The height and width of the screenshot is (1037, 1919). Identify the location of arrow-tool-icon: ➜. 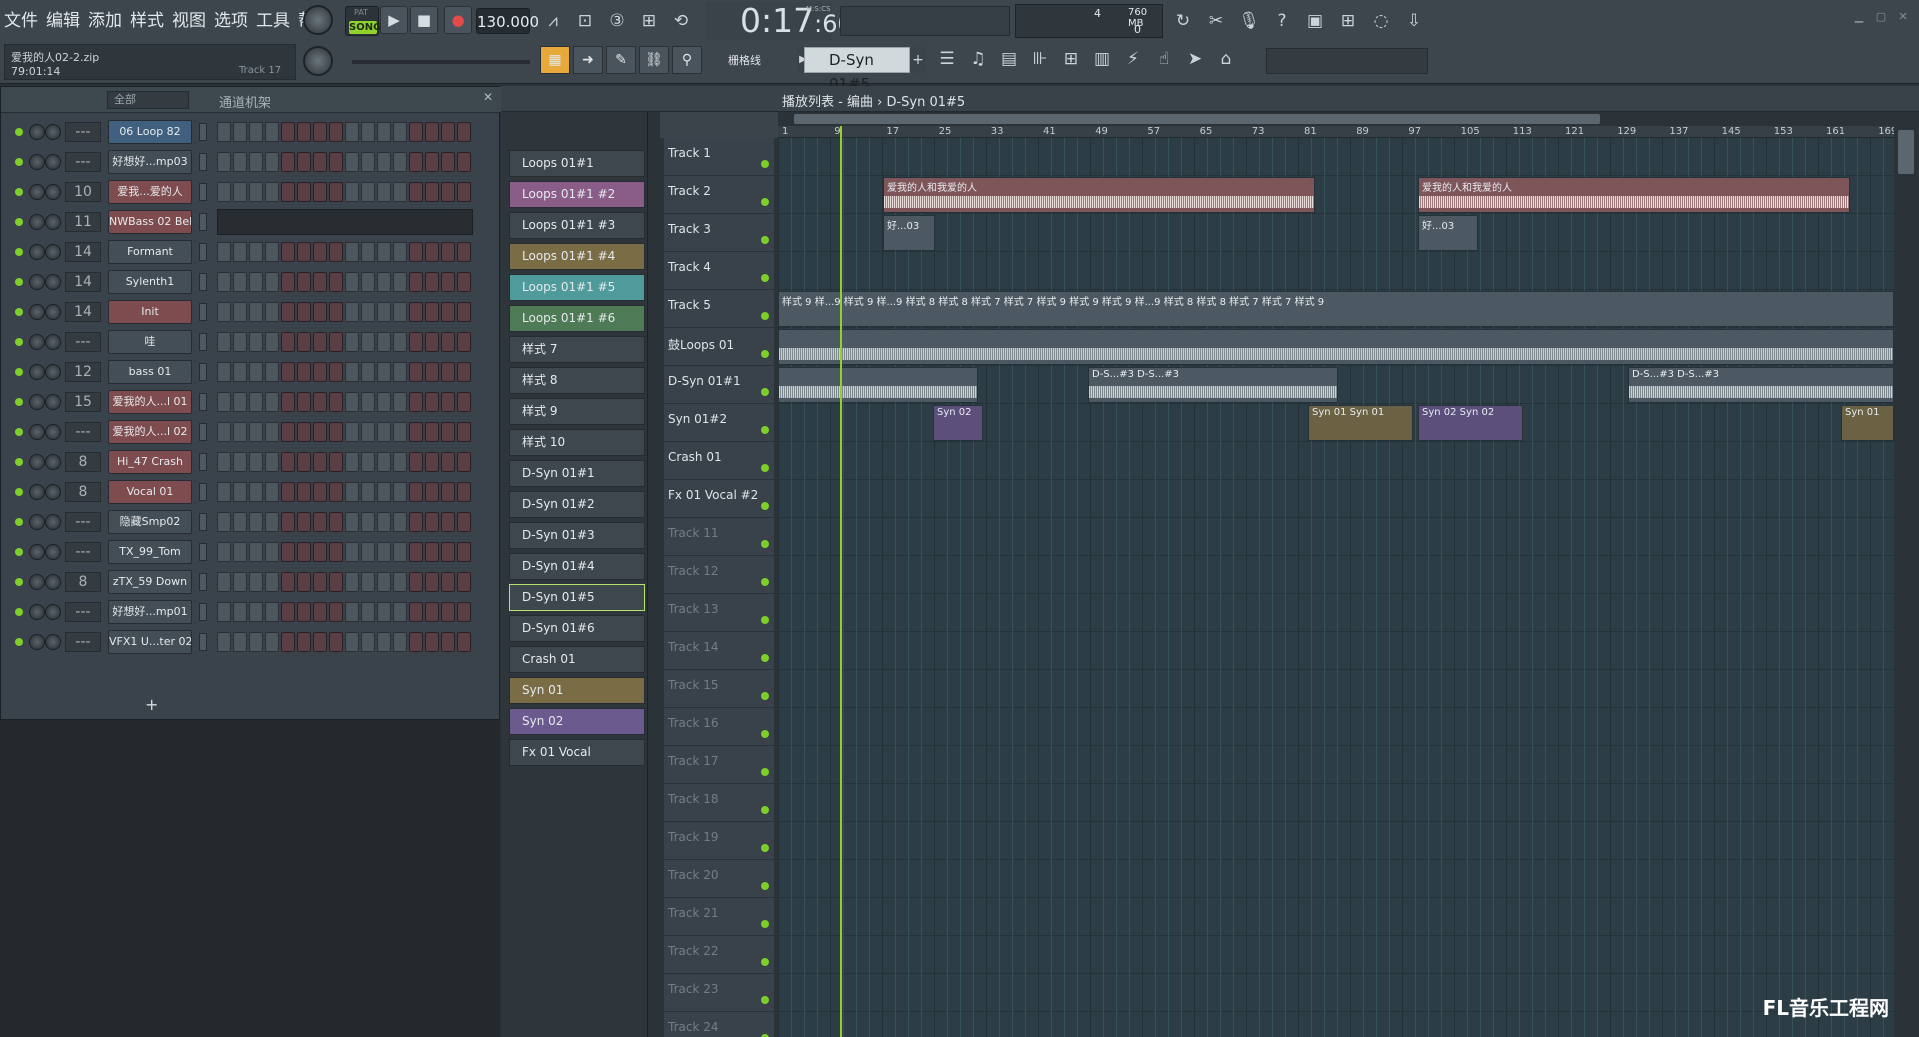
(588, 60).